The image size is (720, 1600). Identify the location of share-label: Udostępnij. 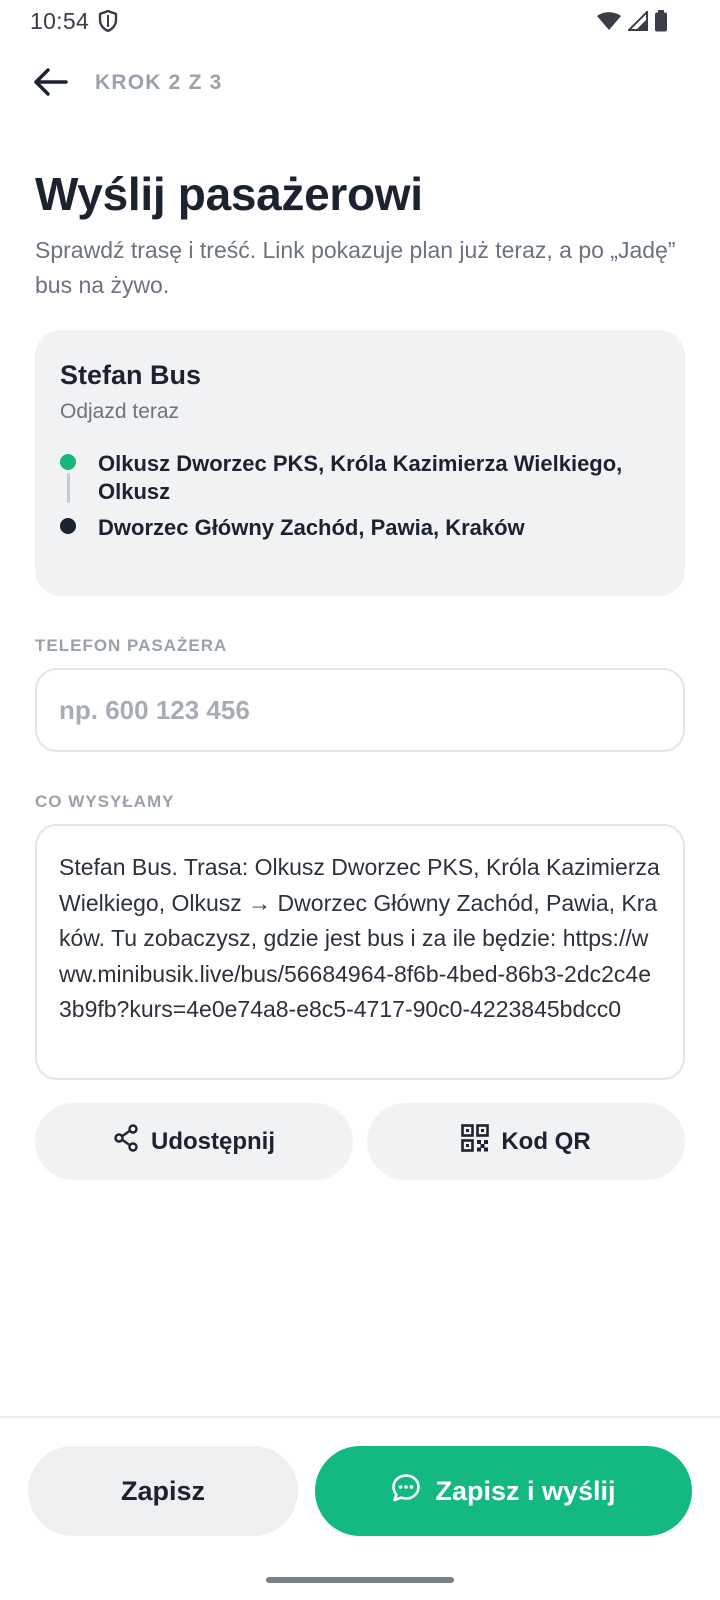
(213, 1141).